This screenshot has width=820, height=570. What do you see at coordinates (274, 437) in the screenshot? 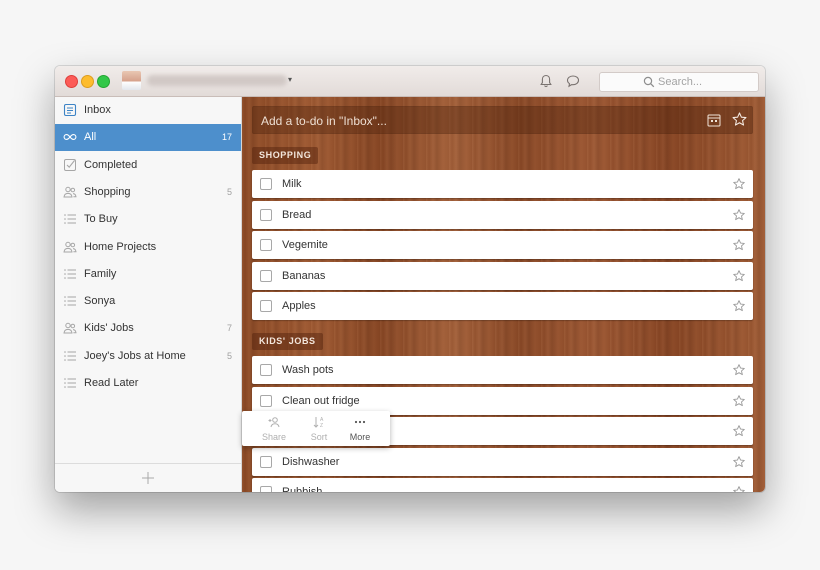
I see `share-label: Share` at bounding box center [274, 437].